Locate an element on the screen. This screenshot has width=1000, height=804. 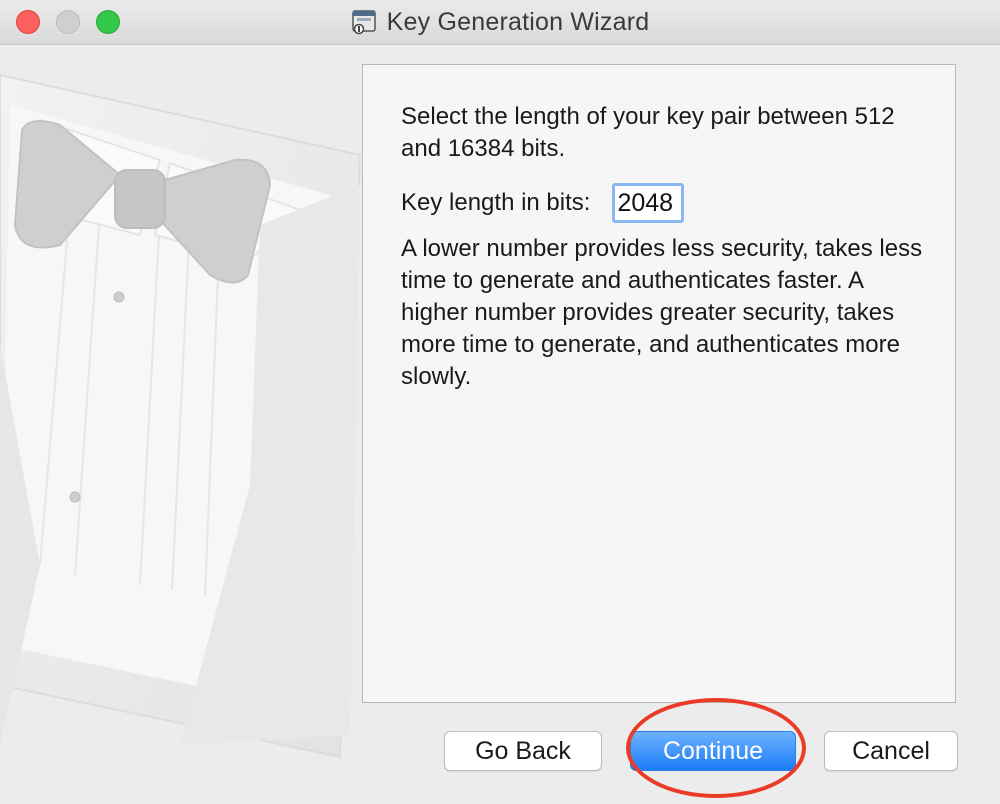
window-title-group: Key Generation Wizard is located at coordinates (500, 22).